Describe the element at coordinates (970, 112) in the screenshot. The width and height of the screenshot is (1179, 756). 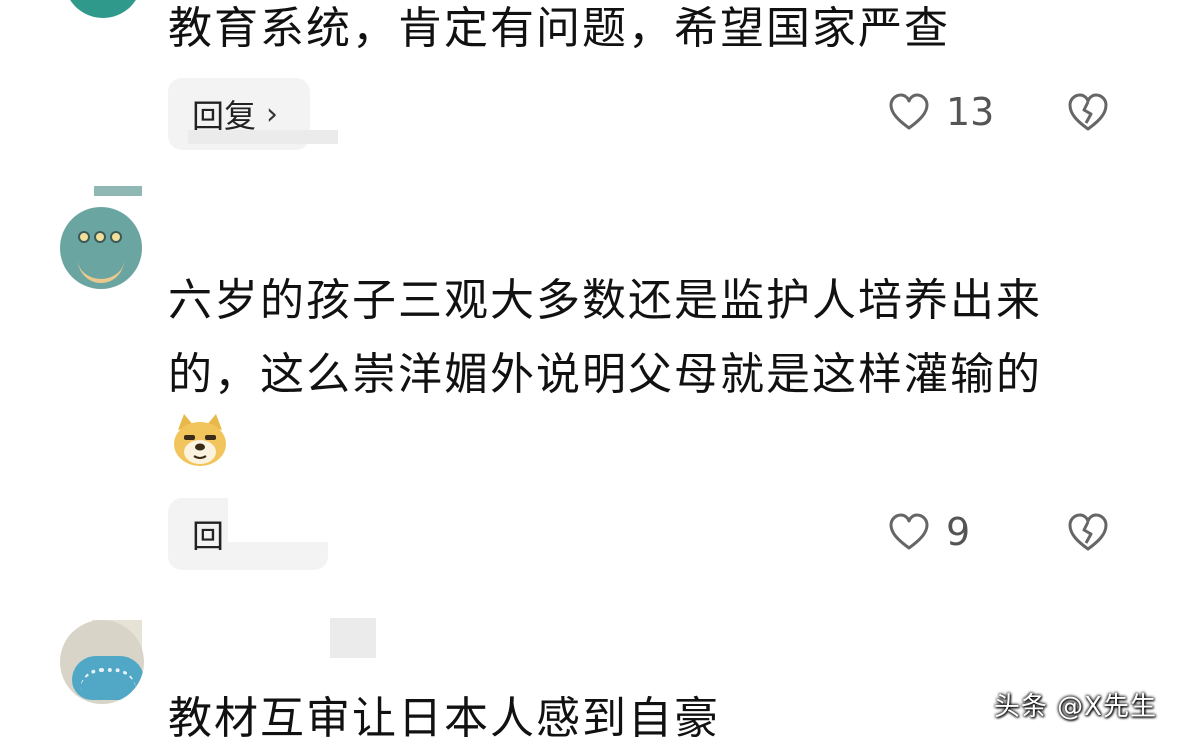
I see `like-count: 13` at that location.